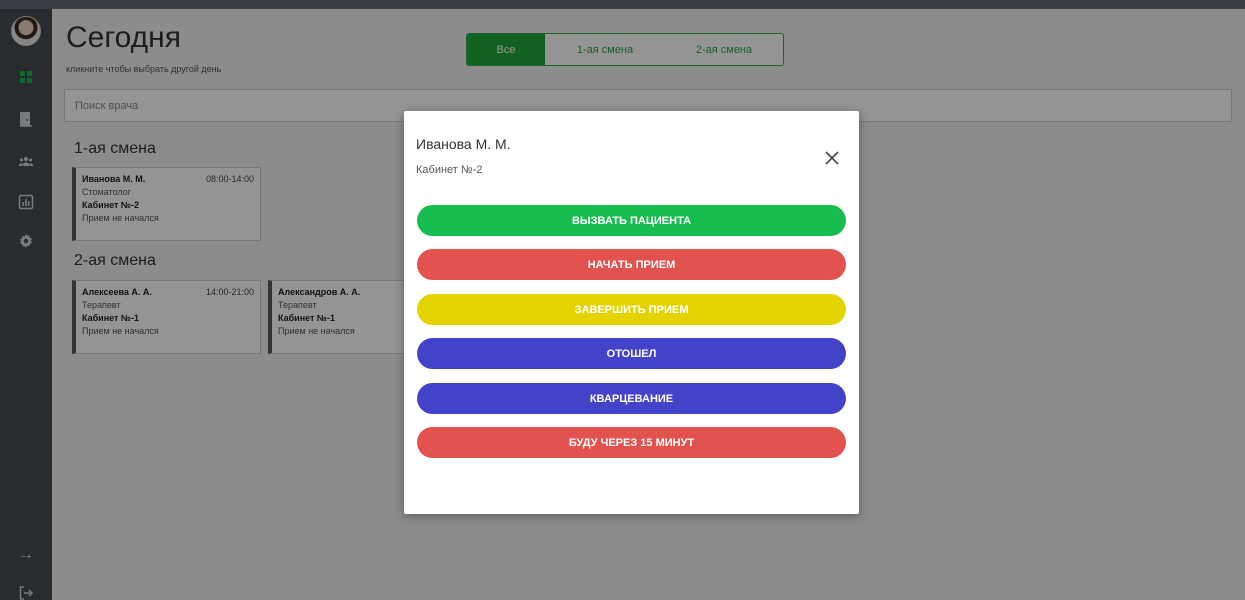 The image size is (1245, 600). Describe the element at coordinates (463, 144) in the screenshot. I see `modal-title: Иванова М. М.` at that location.